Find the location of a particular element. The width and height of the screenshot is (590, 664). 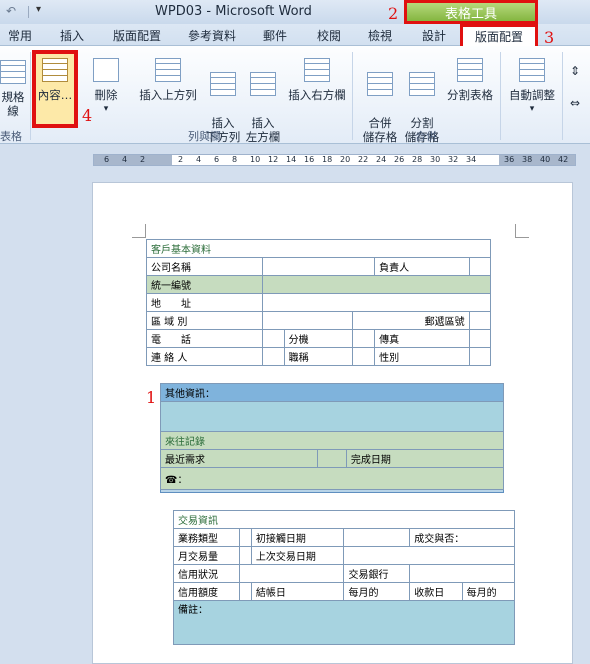

ruler-tick: 18 is located at coordinates (327, 159).